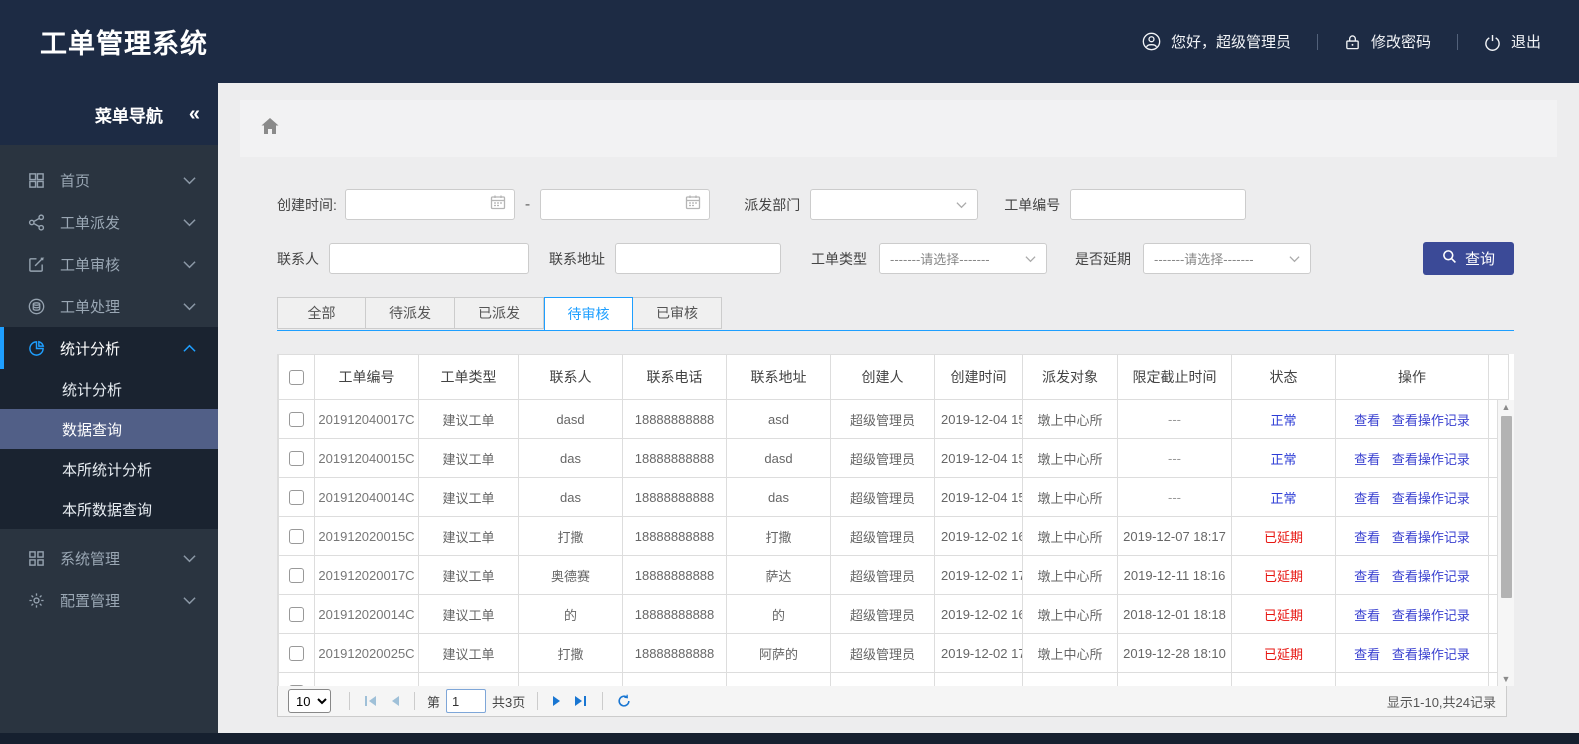 Image resolution: width=1579 pixels, height=744 pixels. Describe the element at coordinates (109, 558) in the screenshot. I see `sidebar-item-system: 系统管理` at that location.